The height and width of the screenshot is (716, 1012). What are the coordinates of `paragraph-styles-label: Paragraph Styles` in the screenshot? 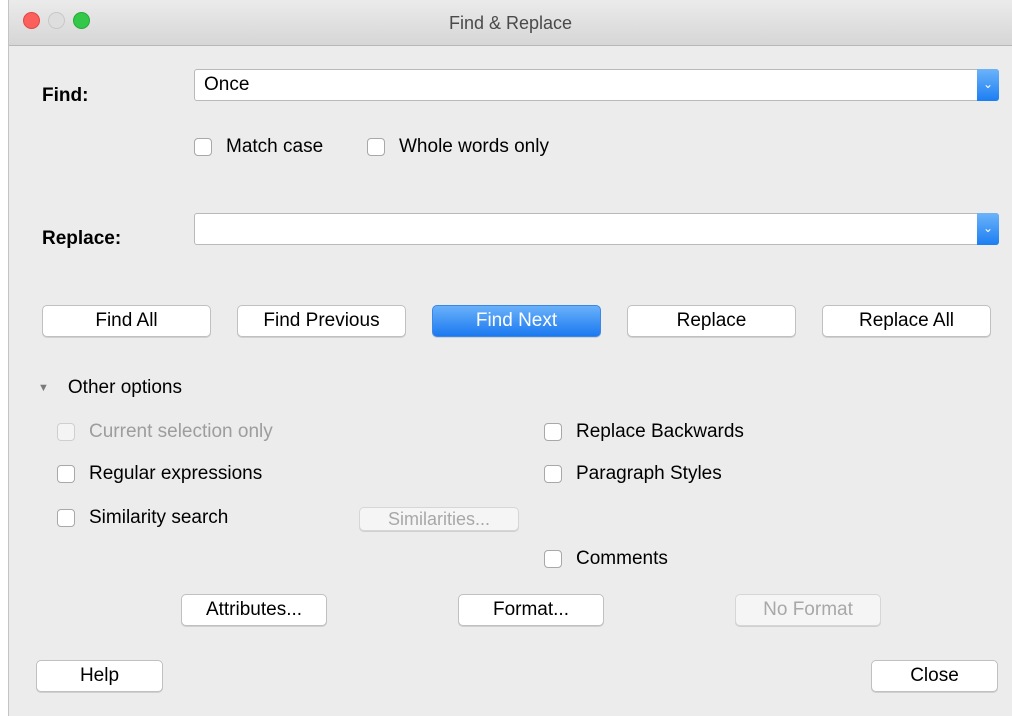 It's located at (649, 473).